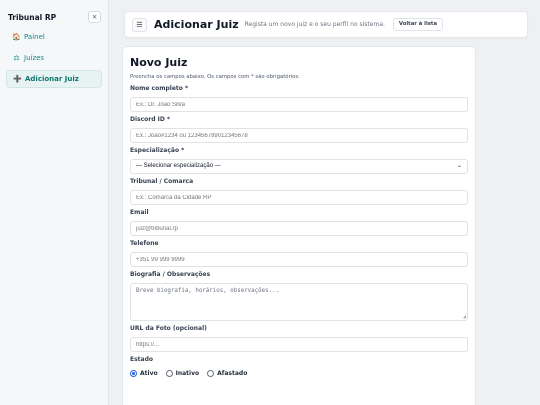  What do you see at coordinates (133, 373) in the screenshot?
I see `radio-selected-icon` at bounding box center [133, 373].